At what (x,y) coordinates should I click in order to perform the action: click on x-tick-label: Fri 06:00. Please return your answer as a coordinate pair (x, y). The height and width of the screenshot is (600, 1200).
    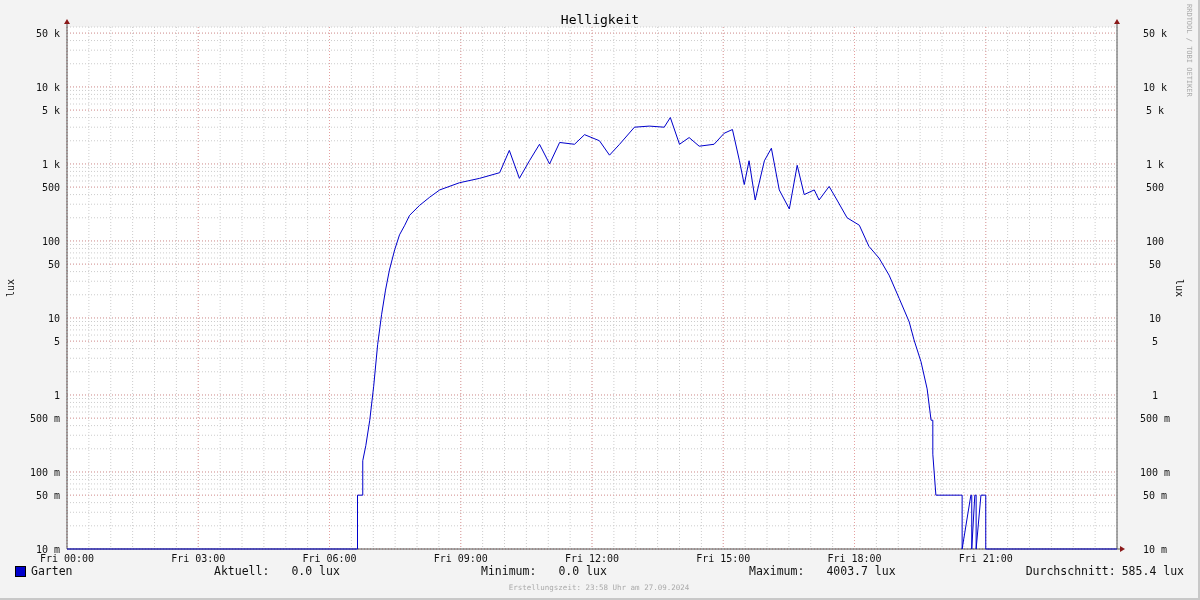
    Looking at the image, I should click on (329, 557).